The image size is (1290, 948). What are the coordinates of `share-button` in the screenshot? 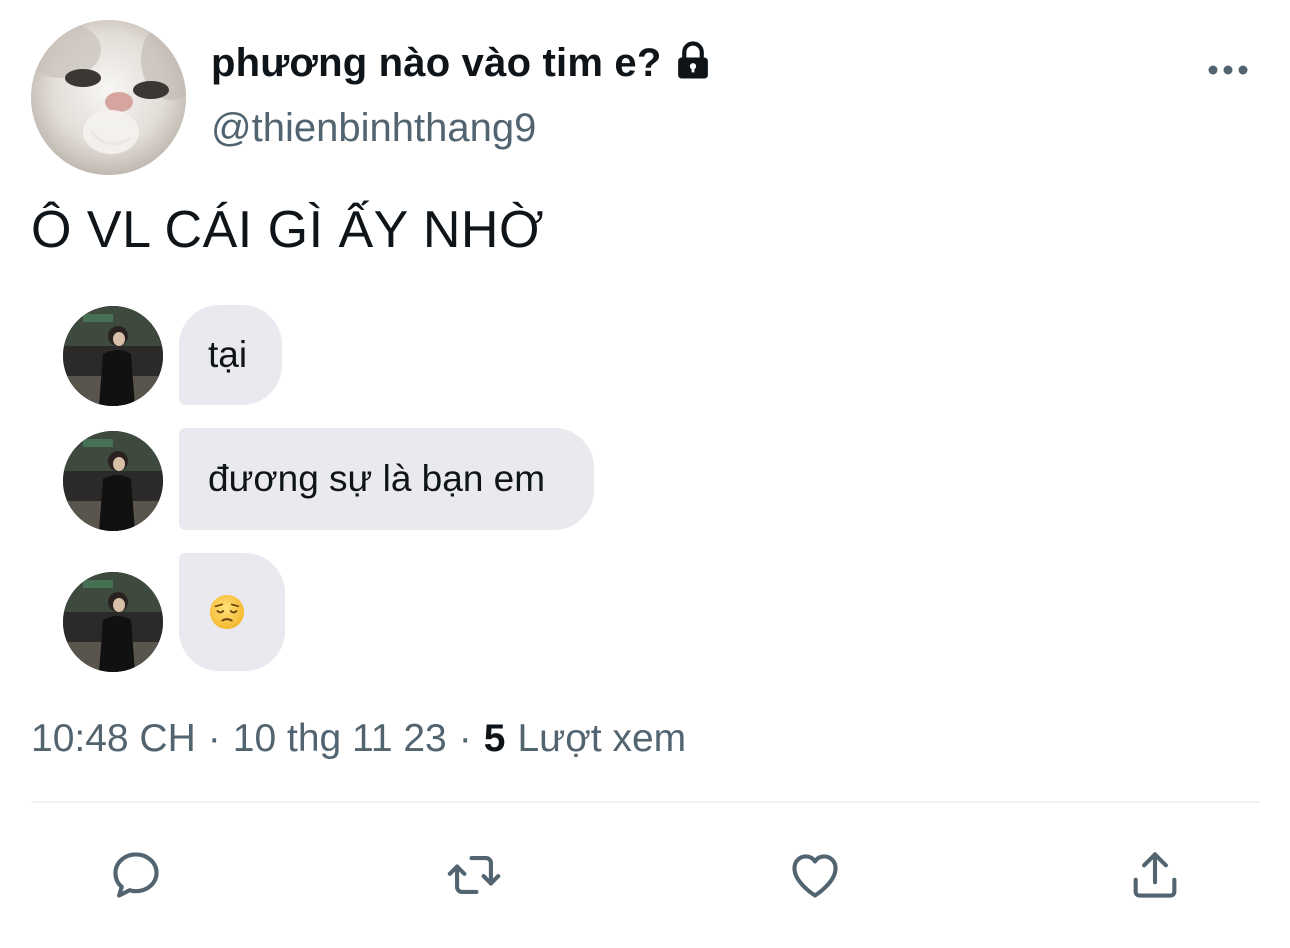 It's located at (1155, 875).